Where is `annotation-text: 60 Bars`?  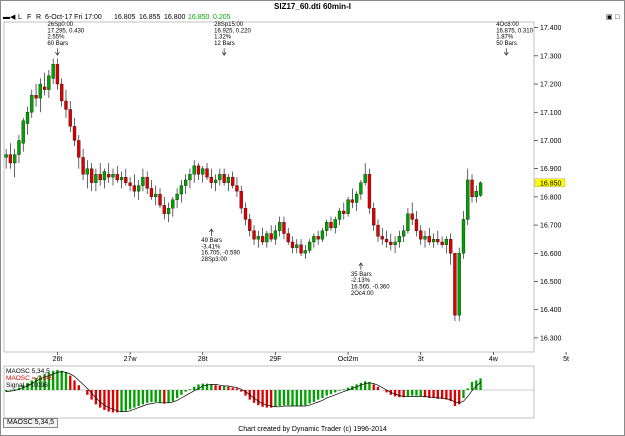
annotation-text: 60 Bars is located at coordinates (57, 44).